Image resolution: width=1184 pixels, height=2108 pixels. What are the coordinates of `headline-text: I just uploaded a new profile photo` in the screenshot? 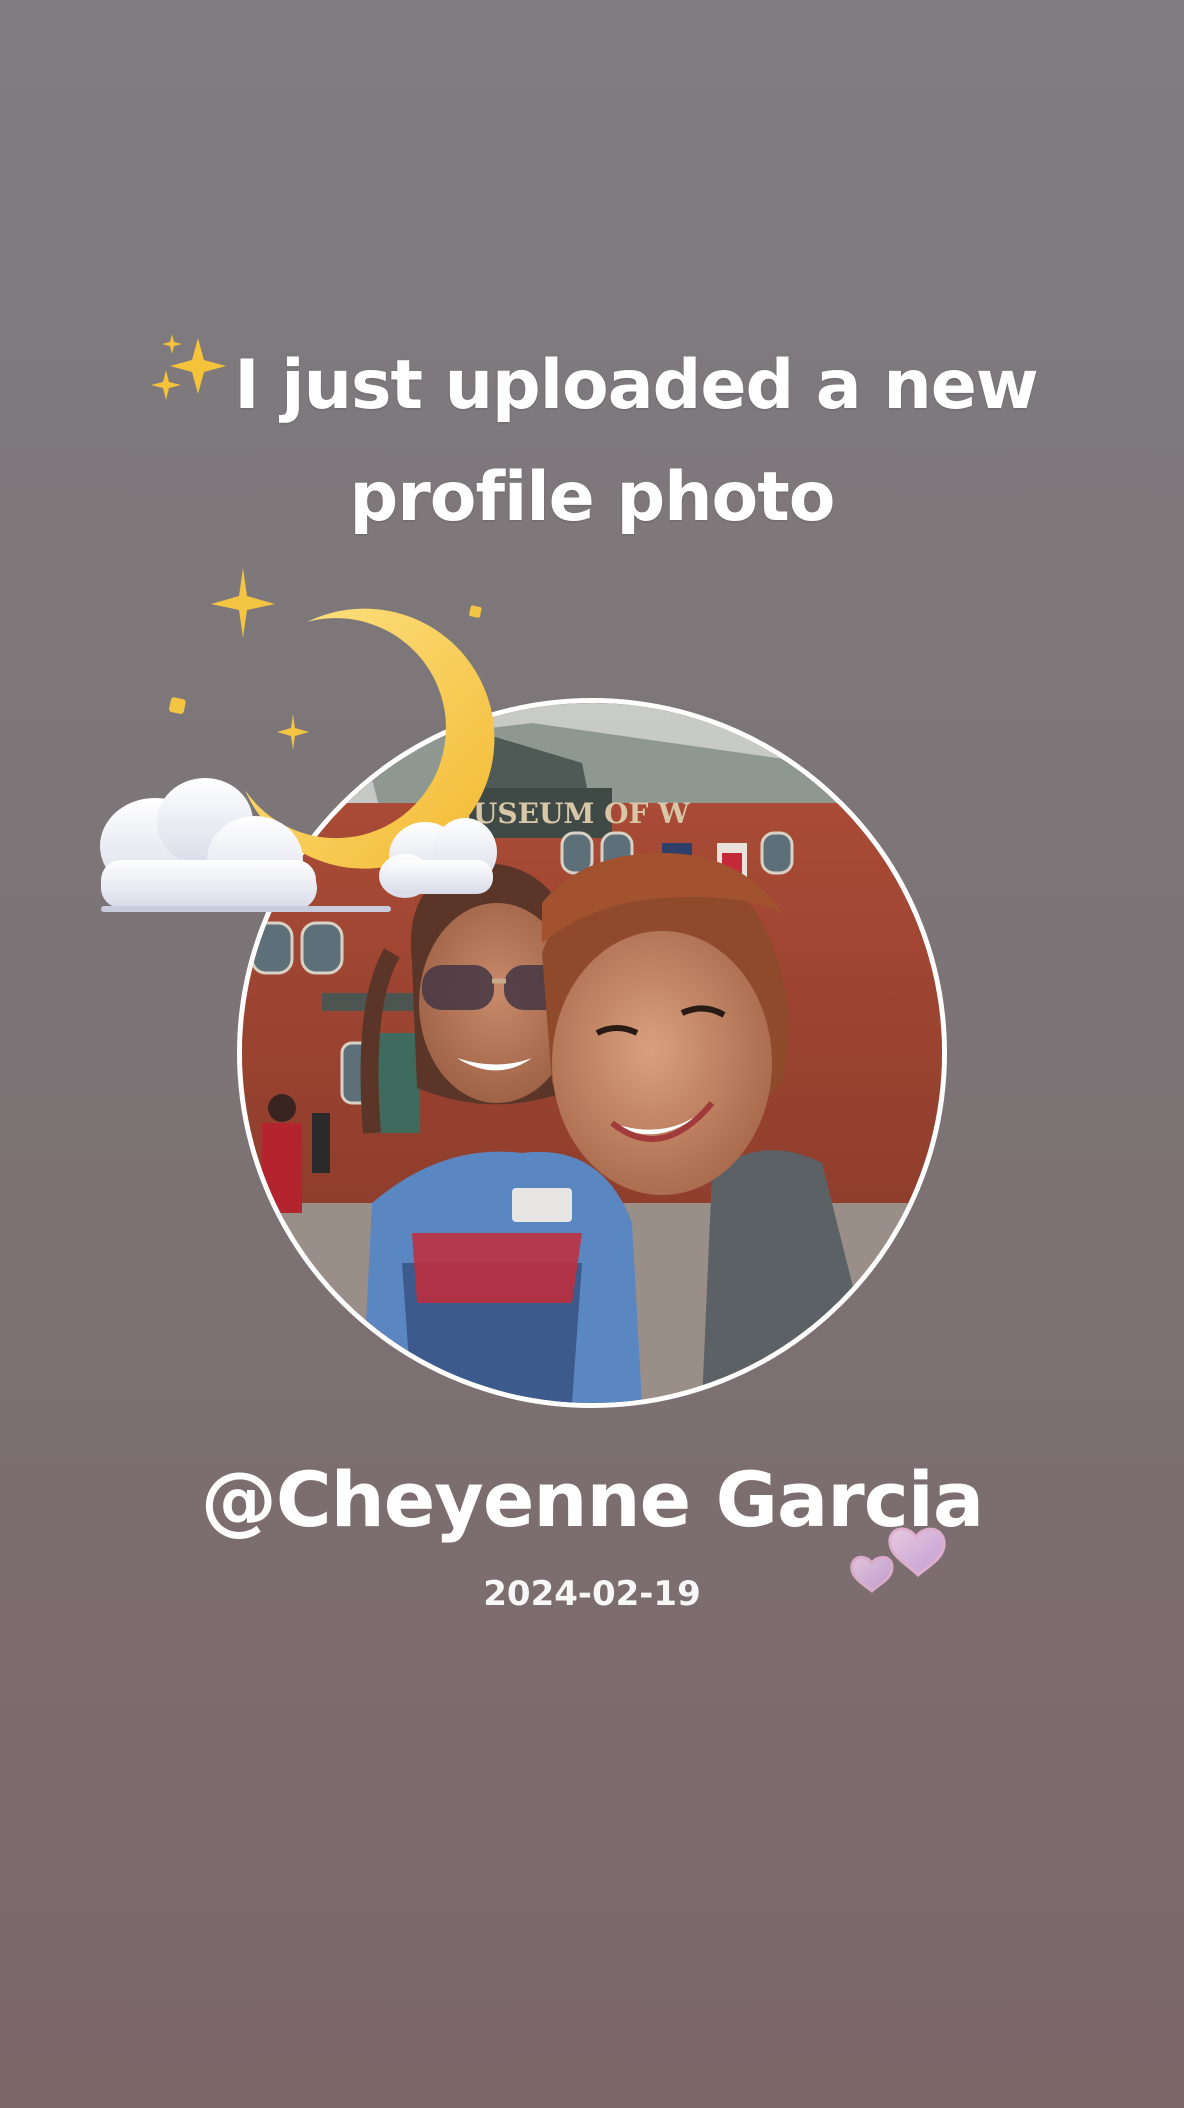 It's located at (636, 441).